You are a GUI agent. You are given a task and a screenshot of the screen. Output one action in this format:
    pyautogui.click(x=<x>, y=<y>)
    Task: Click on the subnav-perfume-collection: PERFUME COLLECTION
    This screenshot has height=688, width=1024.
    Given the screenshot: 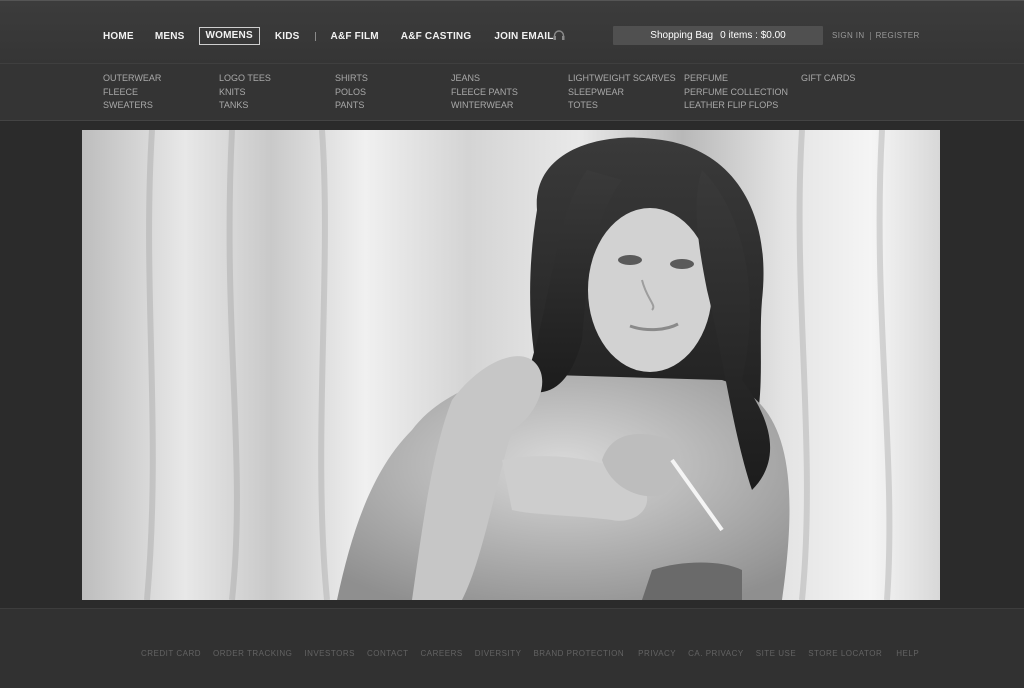 What is the action you would take?
    pyautogui.click(x=736, y=93)
    